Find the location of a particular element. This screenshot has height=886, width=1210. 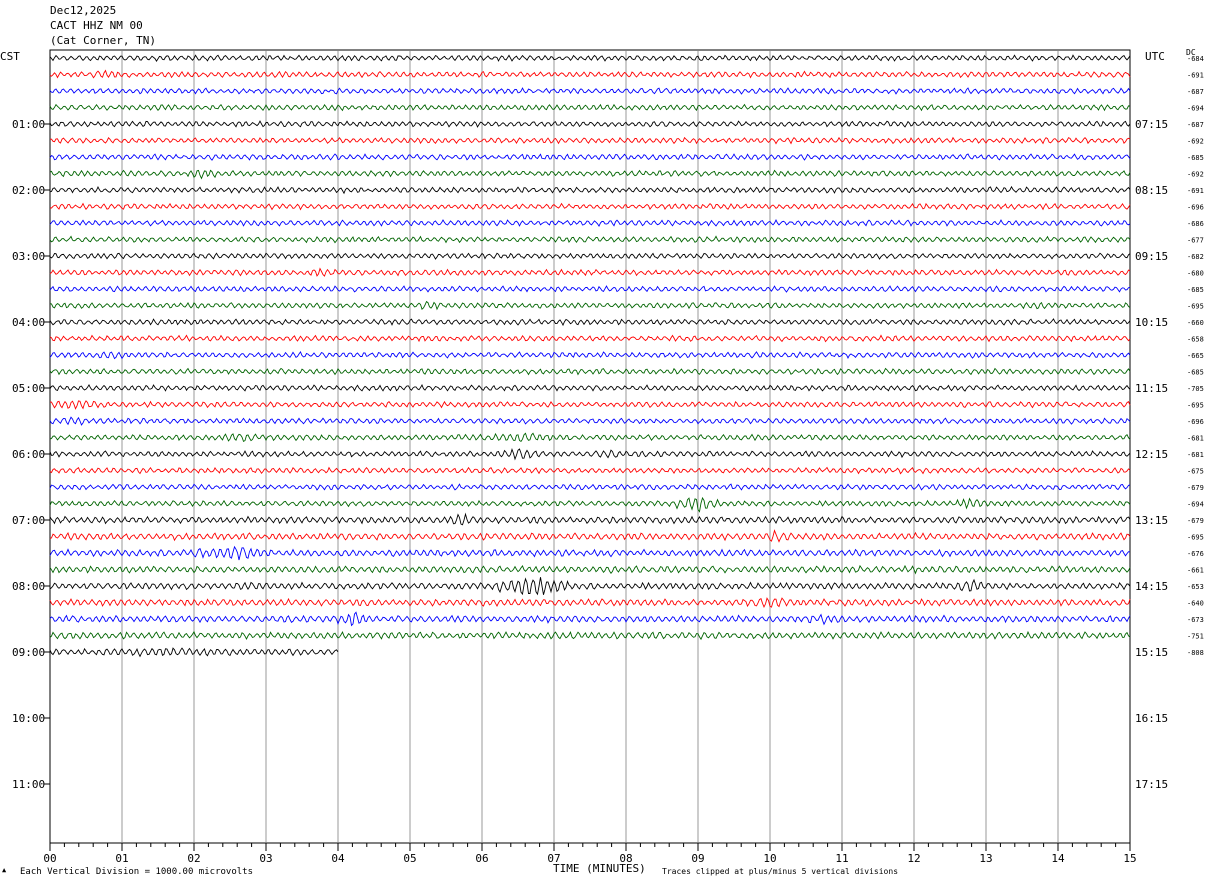

right-hour-label: 08:15 is located at coordinates (1151, 190).